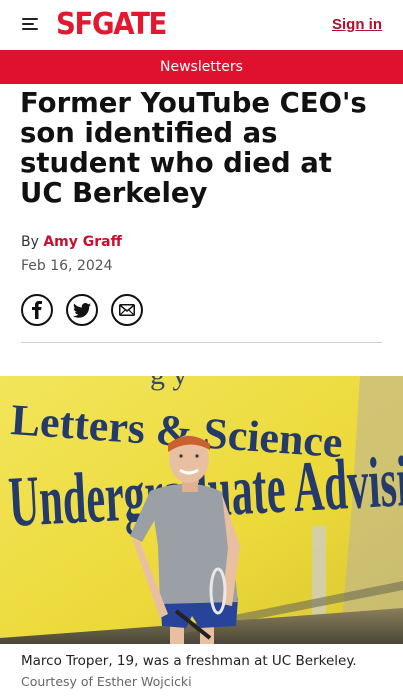 This screenshot has width=403, height=700. What do you see at coordinates (114, 193) in the screenshot?
I see `headline-line: UC Berkeley` at bounding box center [114, 193].